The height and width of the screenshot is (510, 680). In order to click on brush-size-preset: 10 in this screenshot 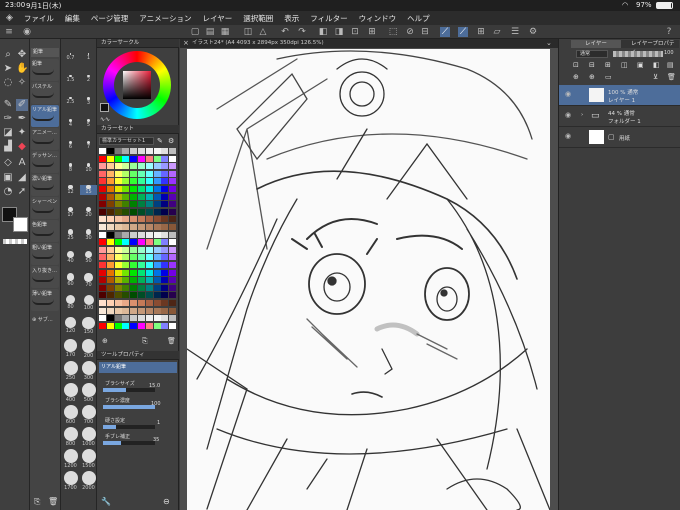, I will do `click(88, 168)`.